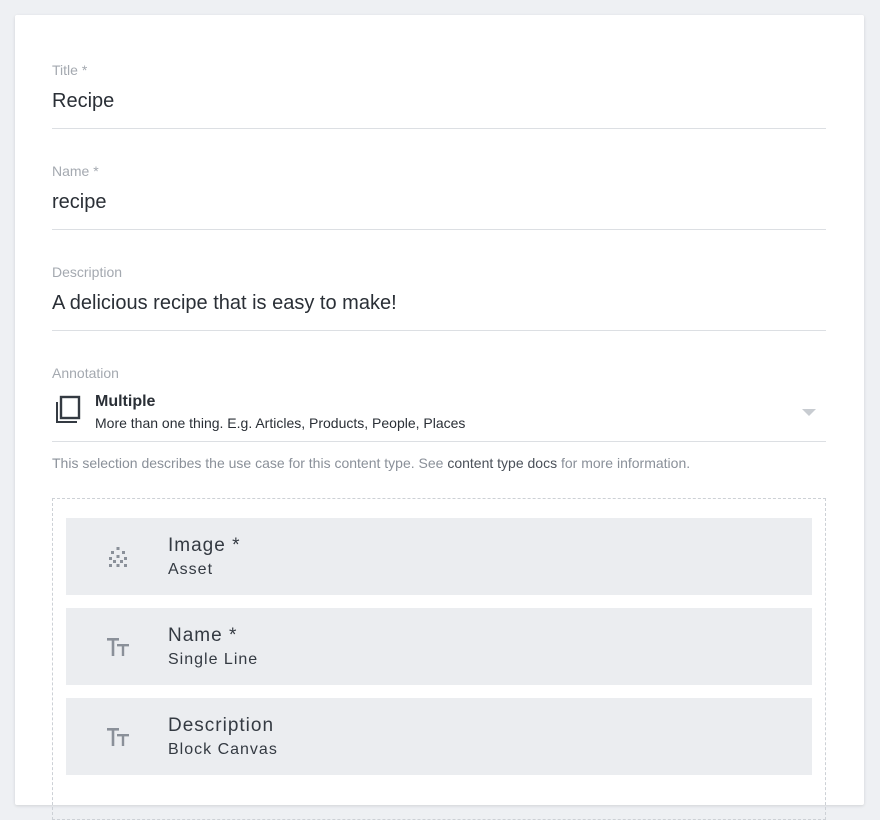  Describe the element at coordinates (439, 196) in the screenshot. I see `name-field: Name * recipe` at that location.